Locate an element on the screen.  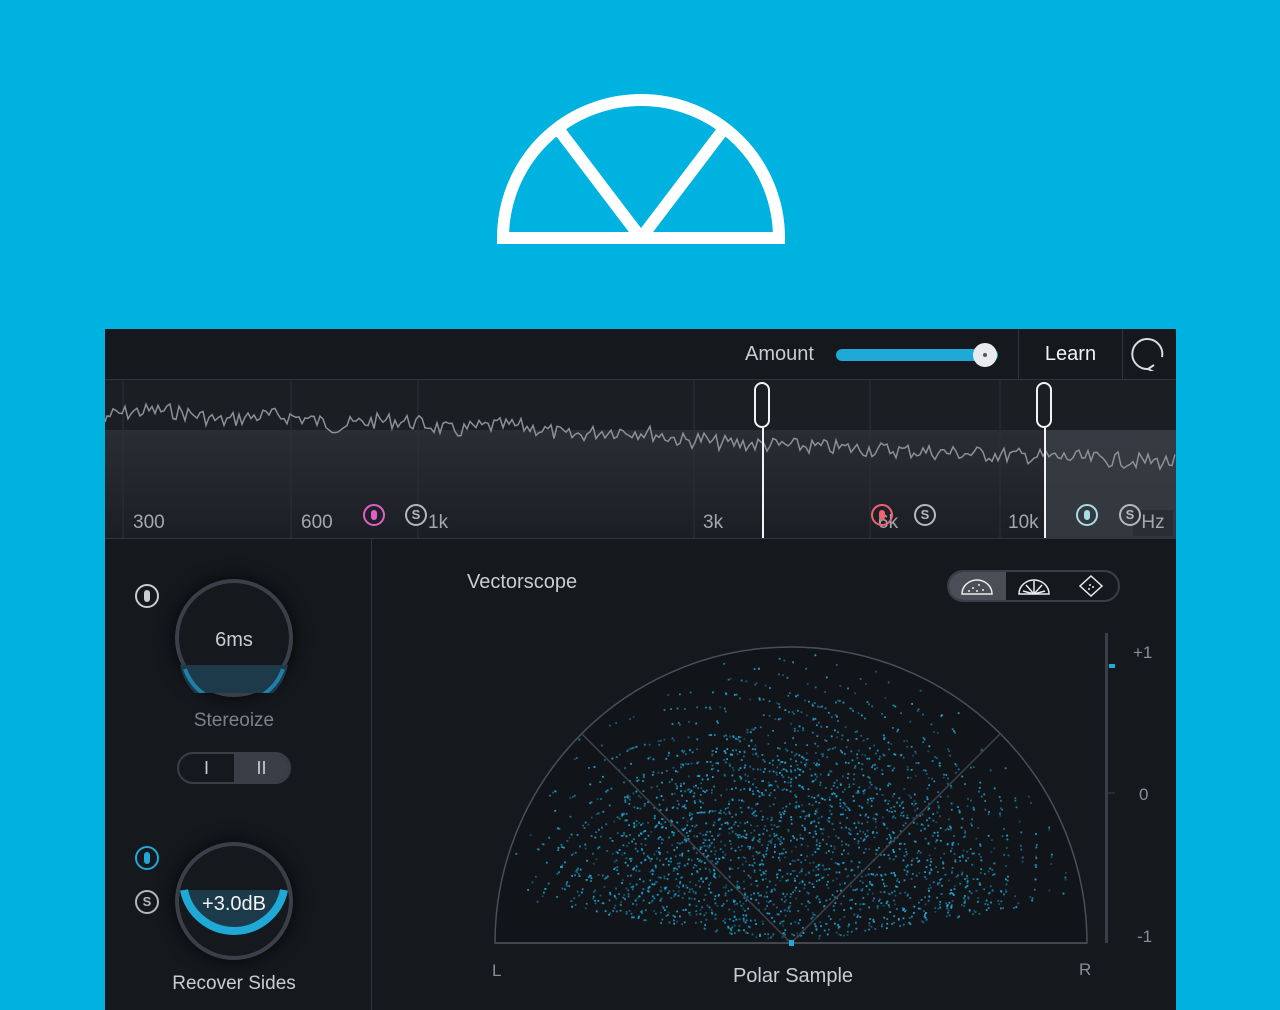
correlation-meter is located at coordinates (1106, 788).